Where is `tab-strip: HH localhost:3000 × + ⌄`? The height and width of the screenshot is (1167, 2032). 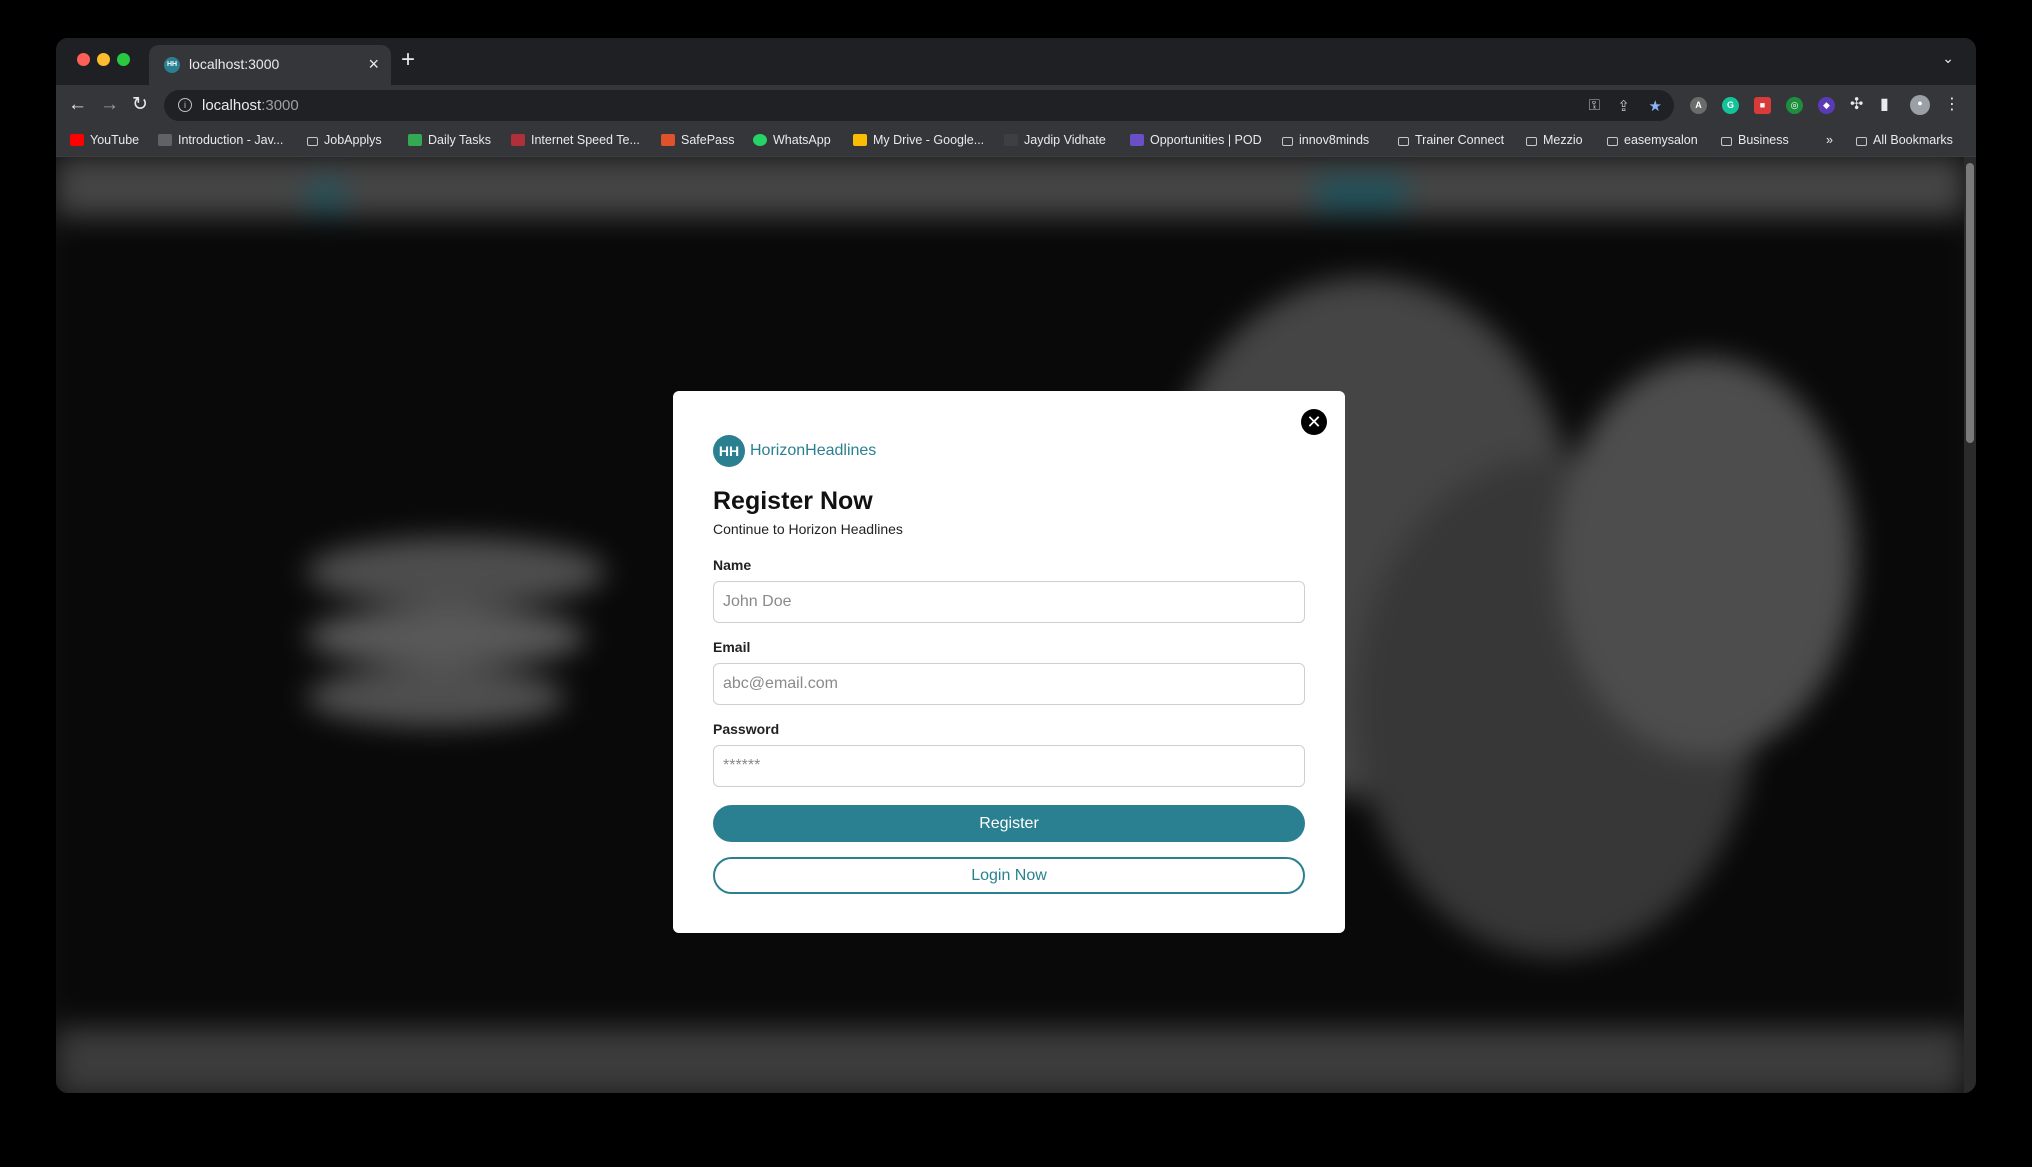
tab-strip: HH localhost:3000 × + ⌄ is located at coordinates (1016, 61).